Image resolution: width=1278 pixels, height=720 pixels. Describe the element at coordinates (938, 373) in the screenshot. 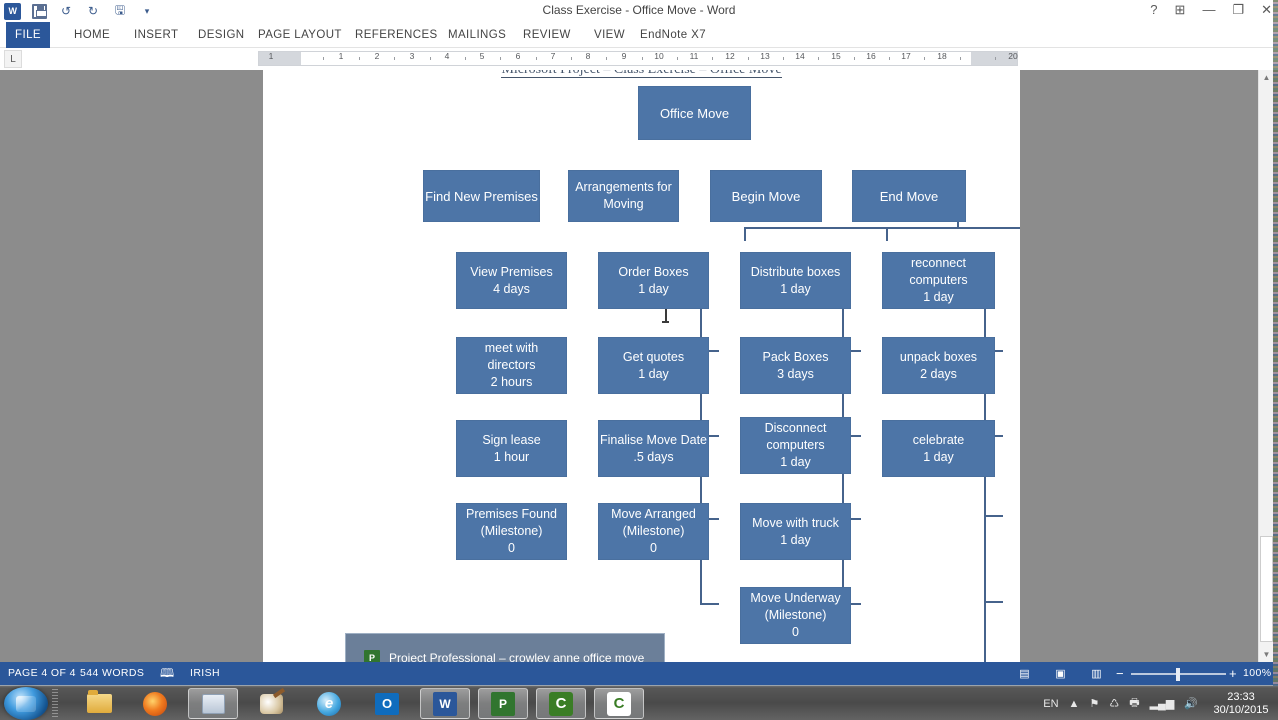

I see `diagram-node-line: 2 days` at that location.